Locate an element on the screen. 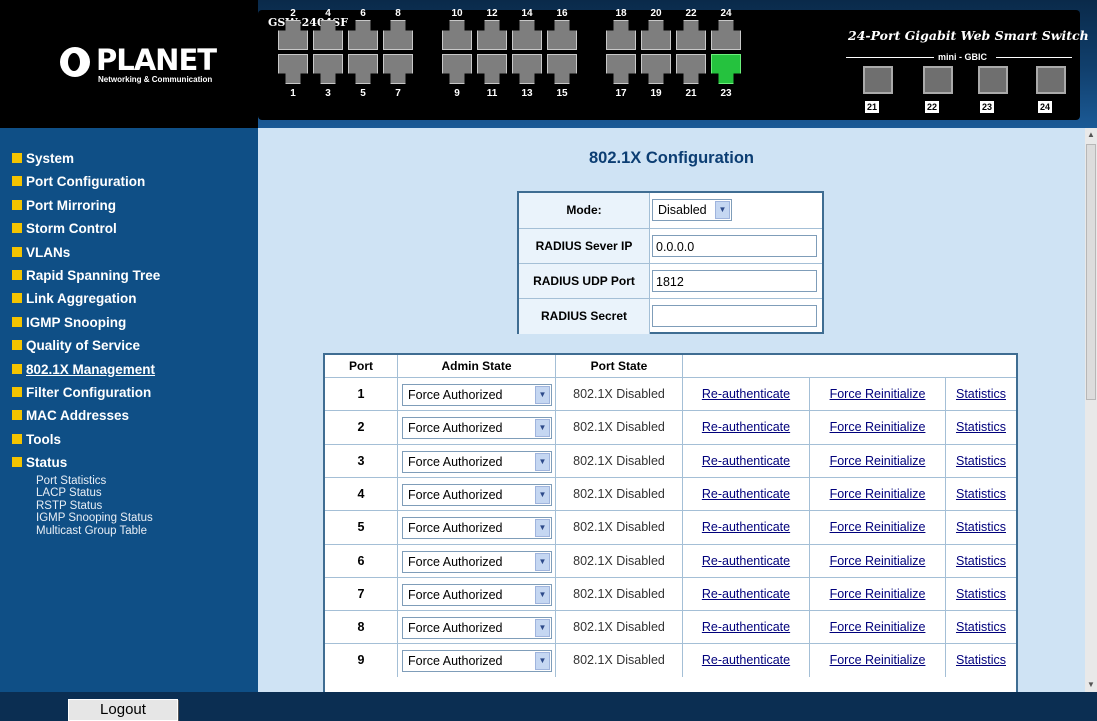  sidebar-item-port-configuration: Port Configuration is located at coordinates (78, 181).